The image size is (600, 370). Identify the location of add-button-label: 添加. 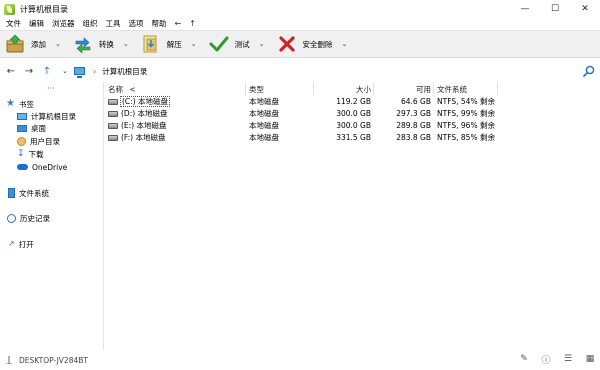
(38, 44).